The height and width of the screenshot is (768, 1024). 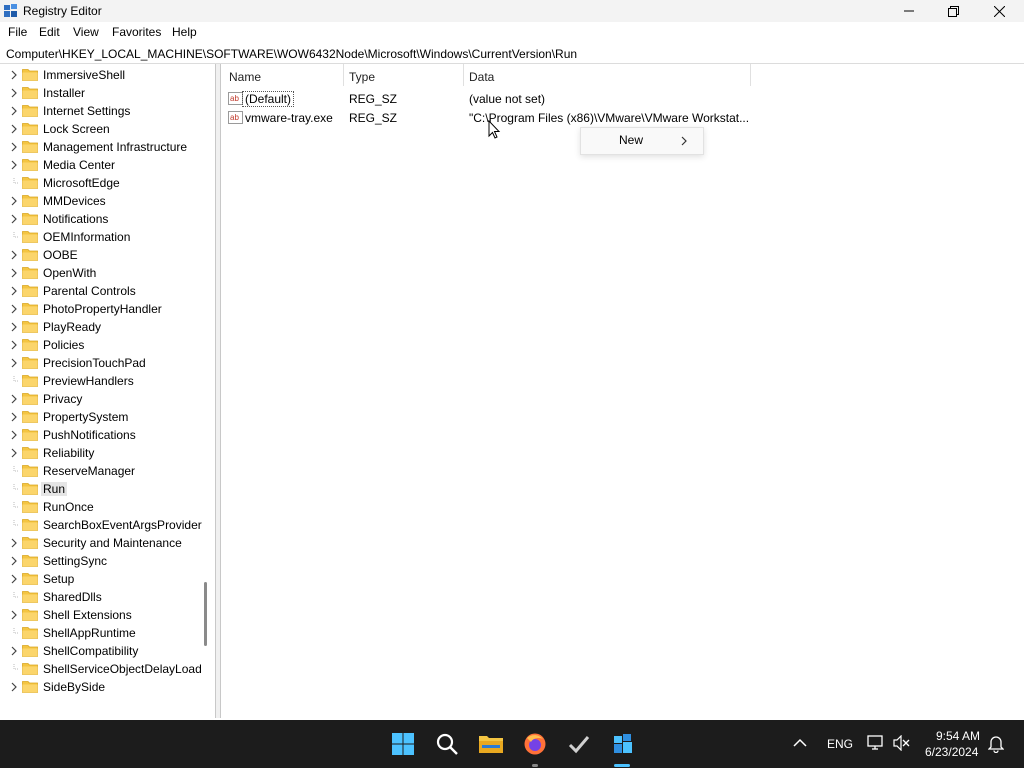 What do you see at coordinates (100, 615) in the screenshot?
I see `tree-item: Shell Extensions` at bounding box center [100, 615].